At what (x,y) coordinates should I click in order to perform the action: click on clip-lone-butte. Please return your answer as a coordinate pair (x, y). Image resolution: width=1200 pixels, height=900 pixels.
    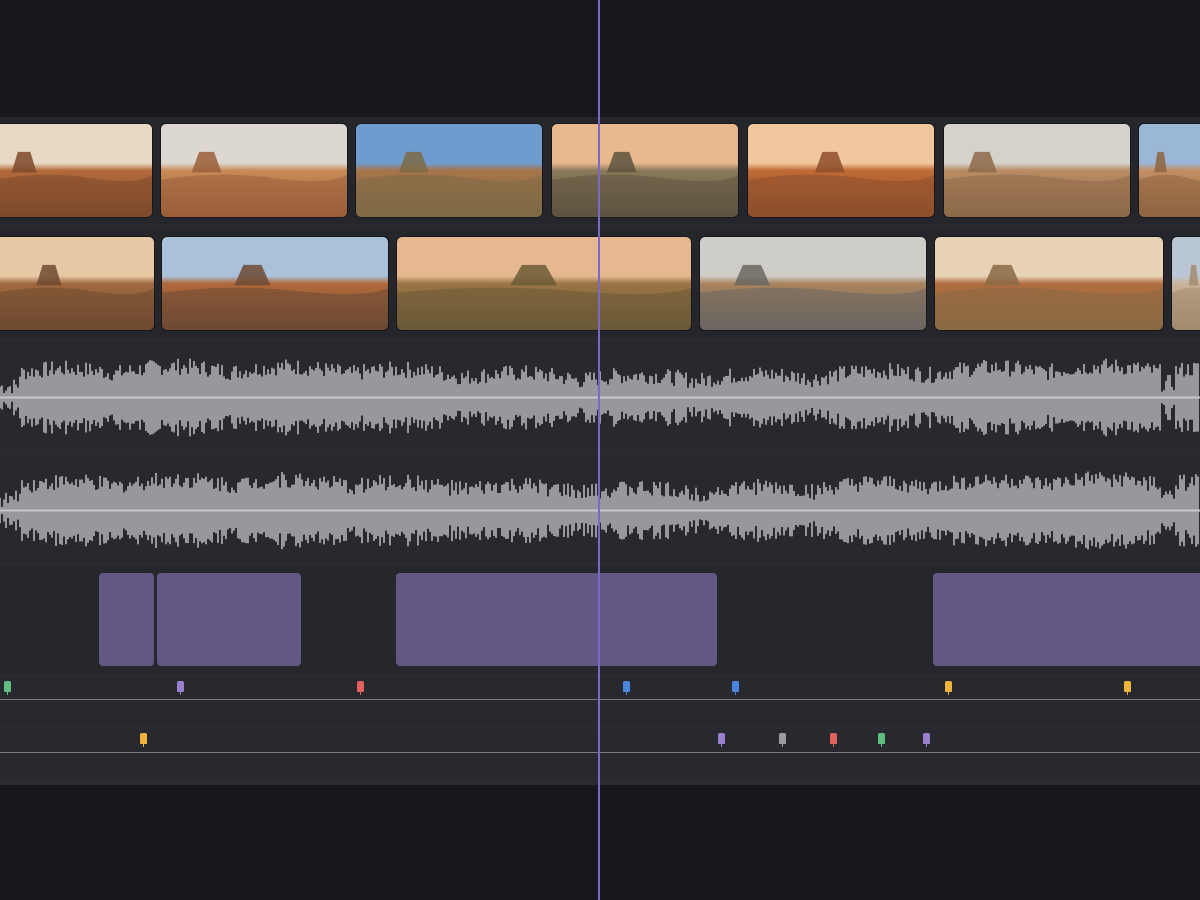
    Looking at the image, I should click on (1049, 283).